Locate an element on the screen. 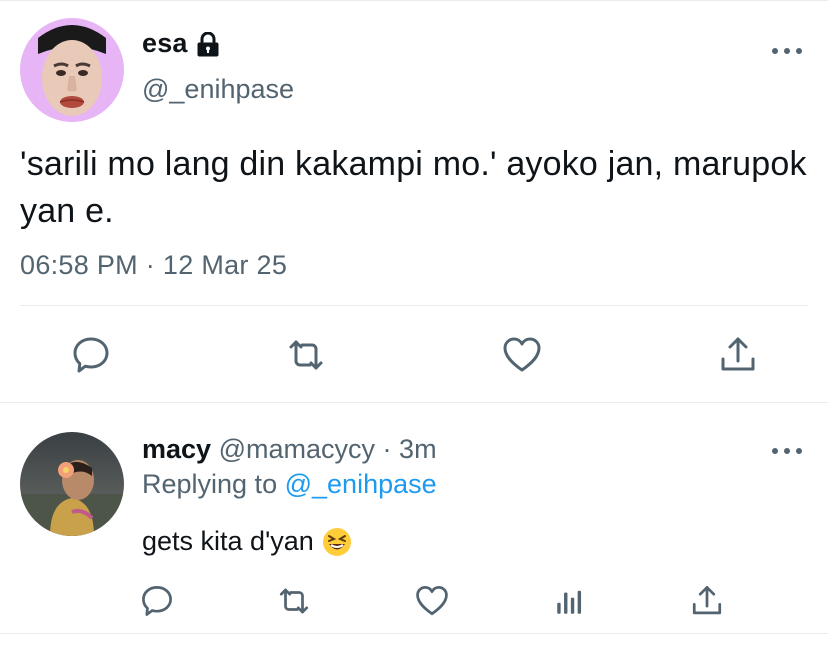 The width and height of the screenshot is (828, 645). more-icon is located at coordinates (787, 51).